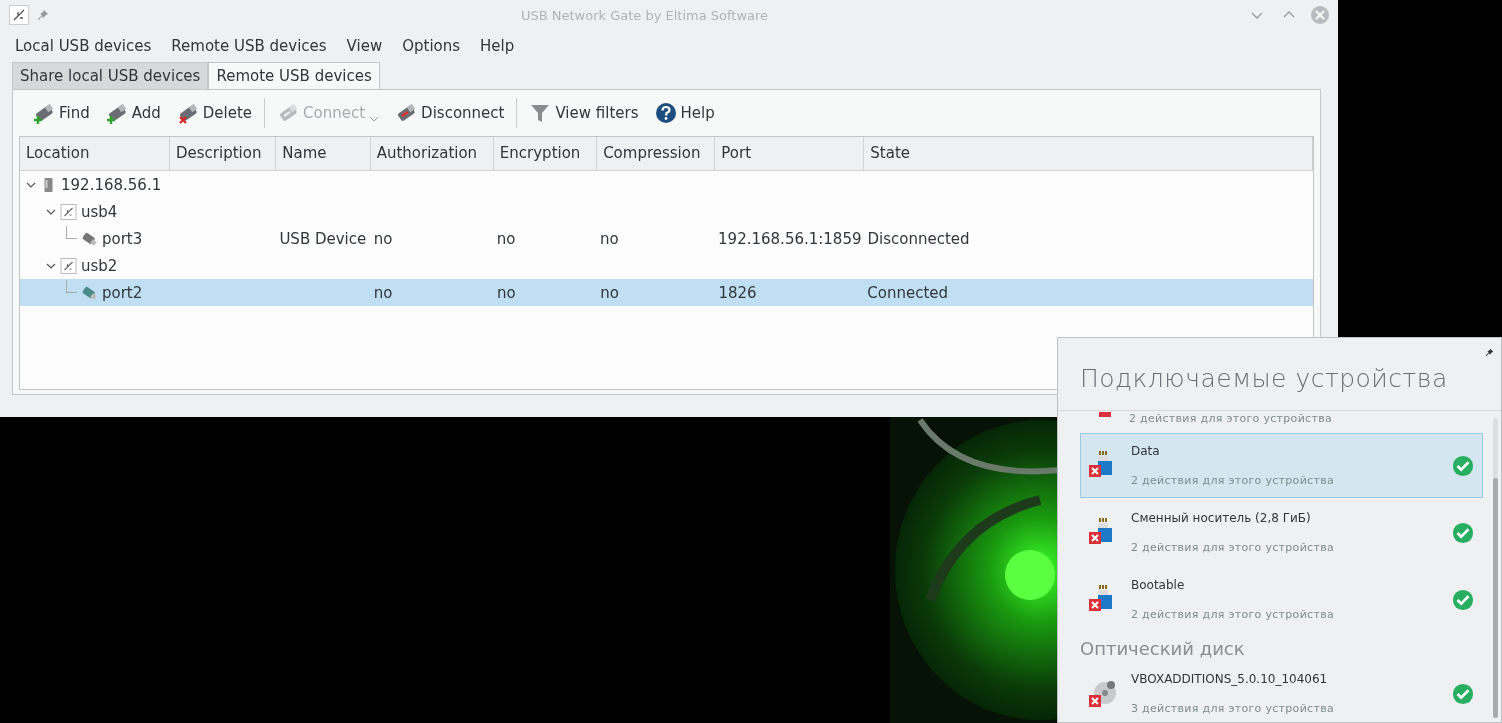 This screenshot has height=723, width=1502. I want to click on section-heading: Оптический диск, so click(1163, 649).